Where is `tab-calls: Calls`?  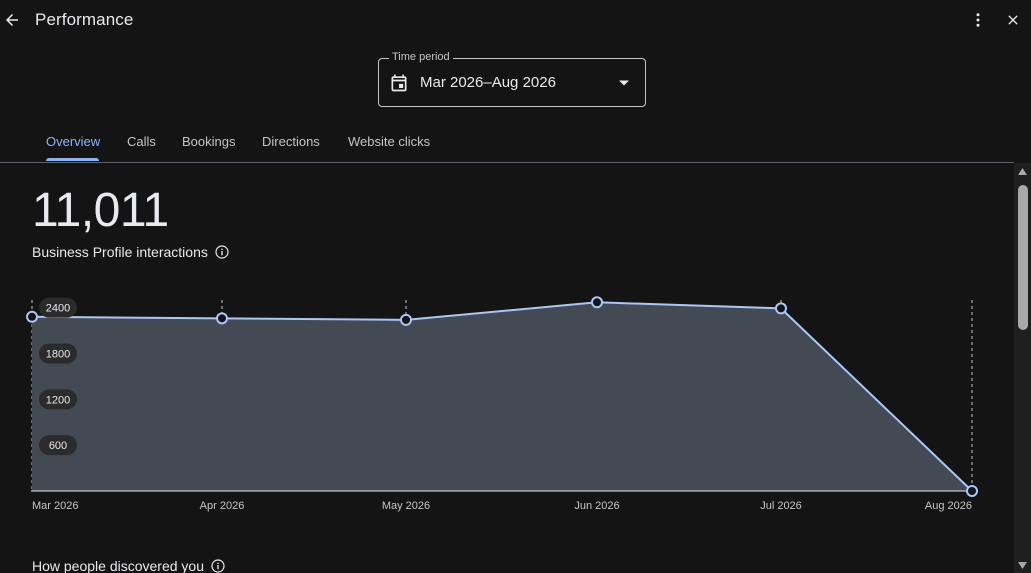
tab-calls: Calls is located at coordinates (141, 141).